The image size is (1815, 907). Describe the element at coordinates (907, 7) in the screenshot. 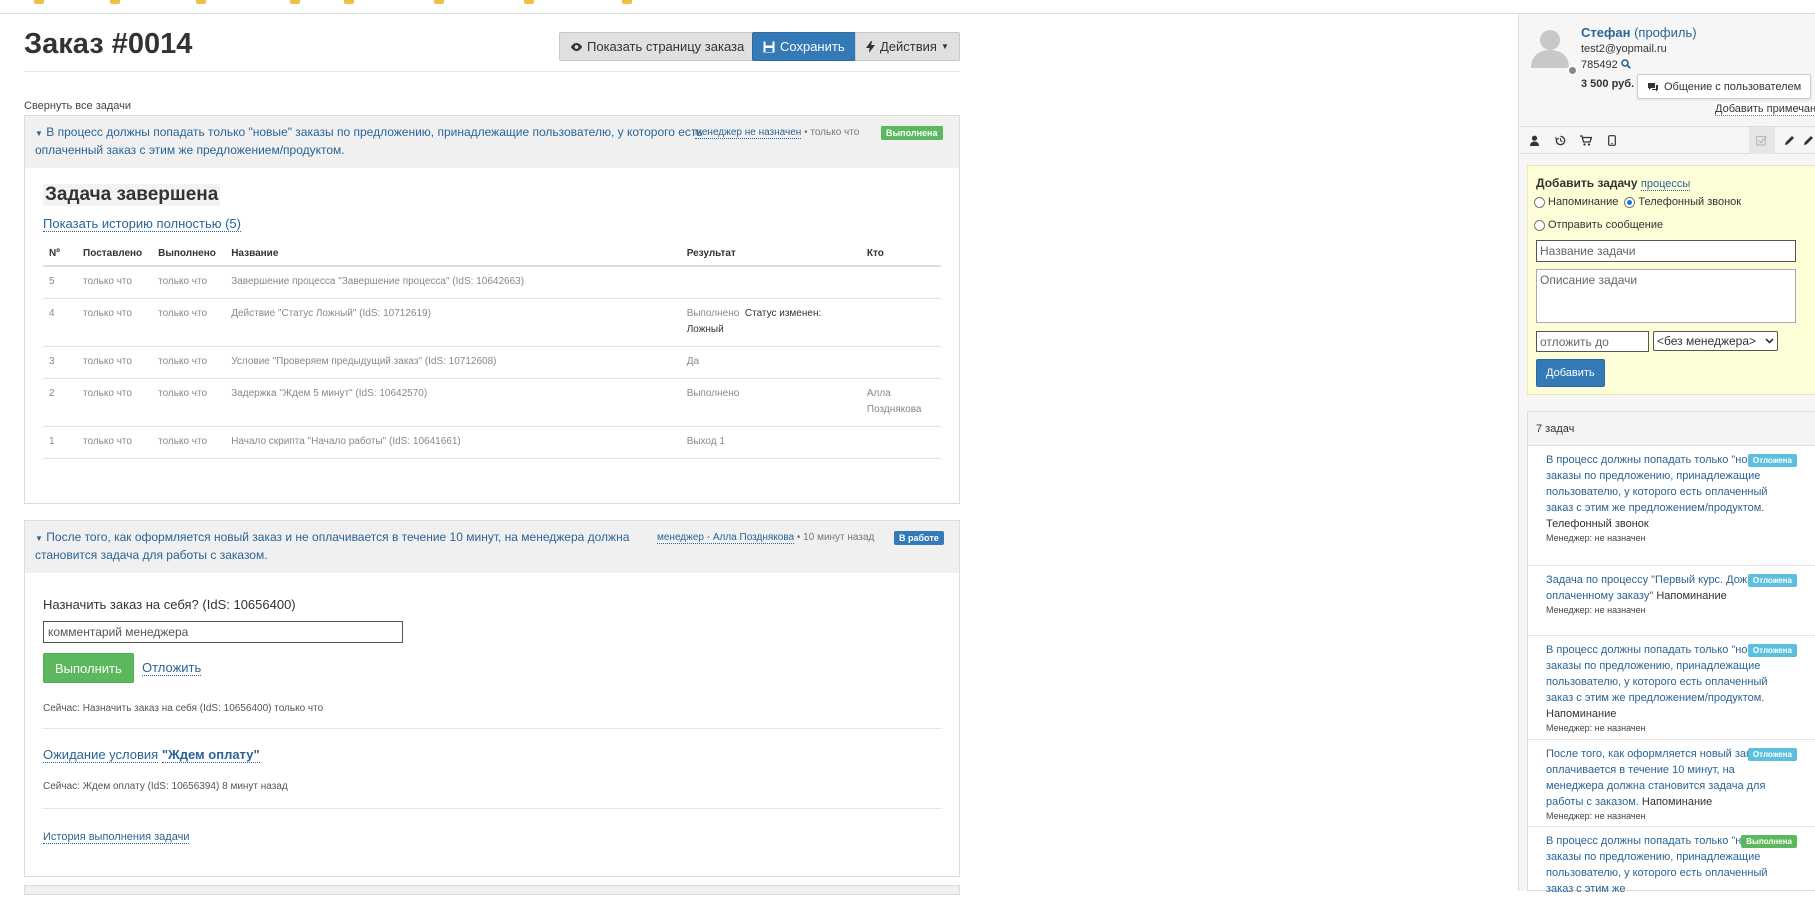

I see `browser-bookmarks-strip` at that location.